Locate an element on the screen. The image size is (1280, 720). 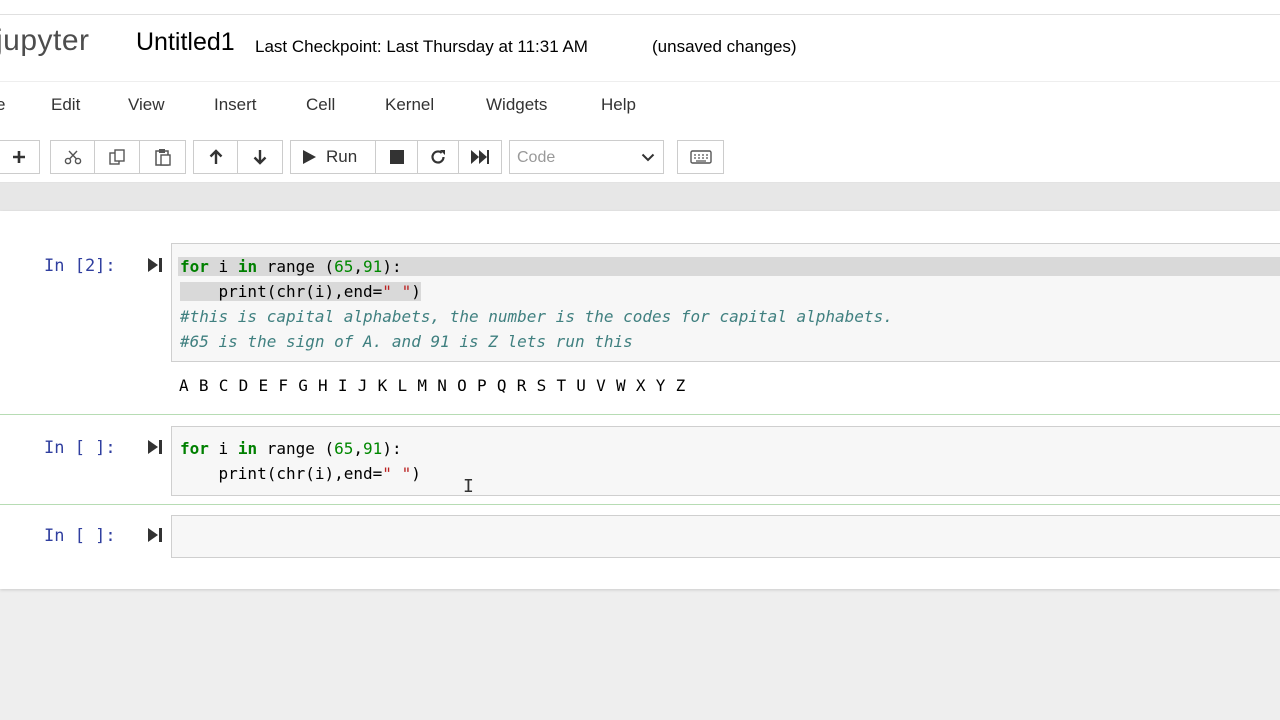
move-cell-down-button is located at coordinates (260, 157).